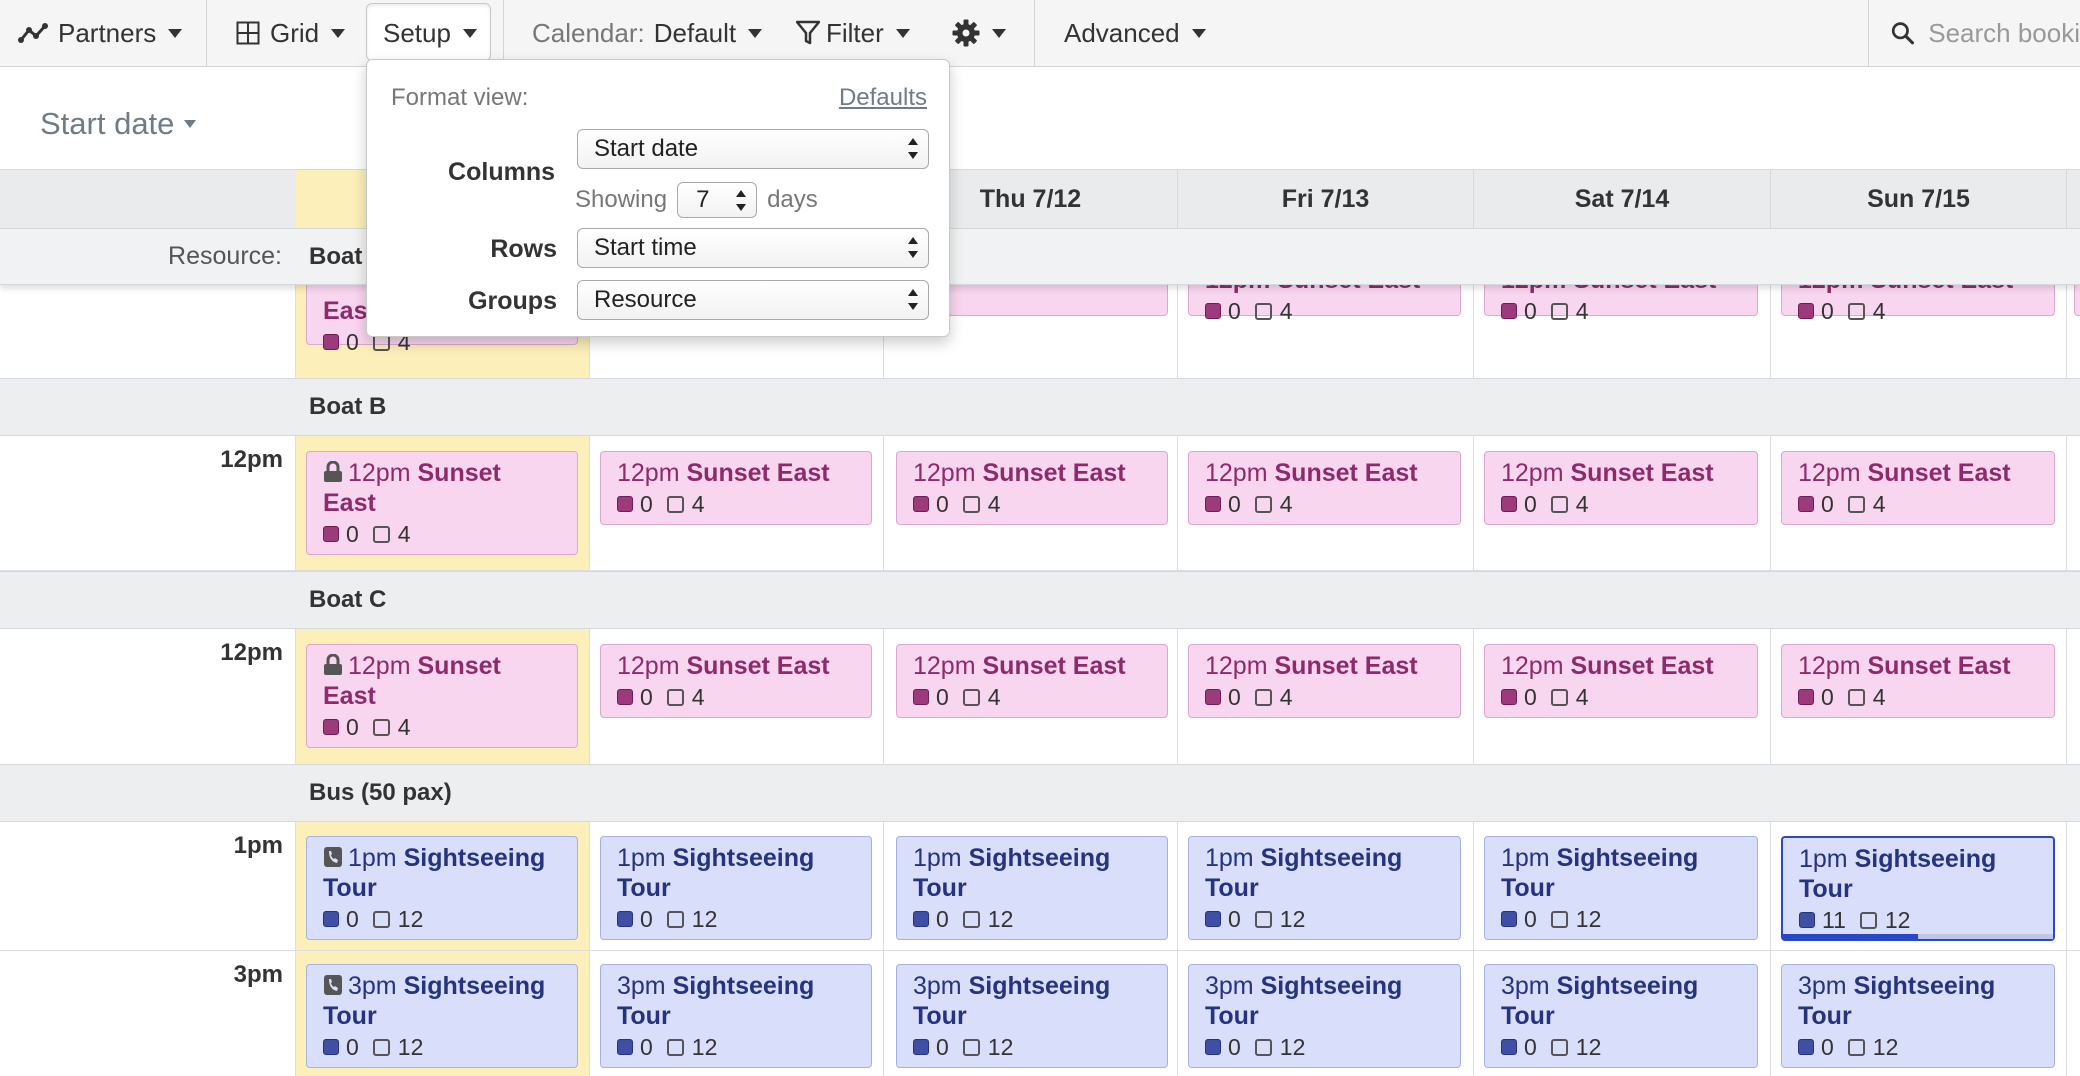 This screenshot has width=2080, height=1076. I want to click on groups-label: Groups, so click(512, 301).